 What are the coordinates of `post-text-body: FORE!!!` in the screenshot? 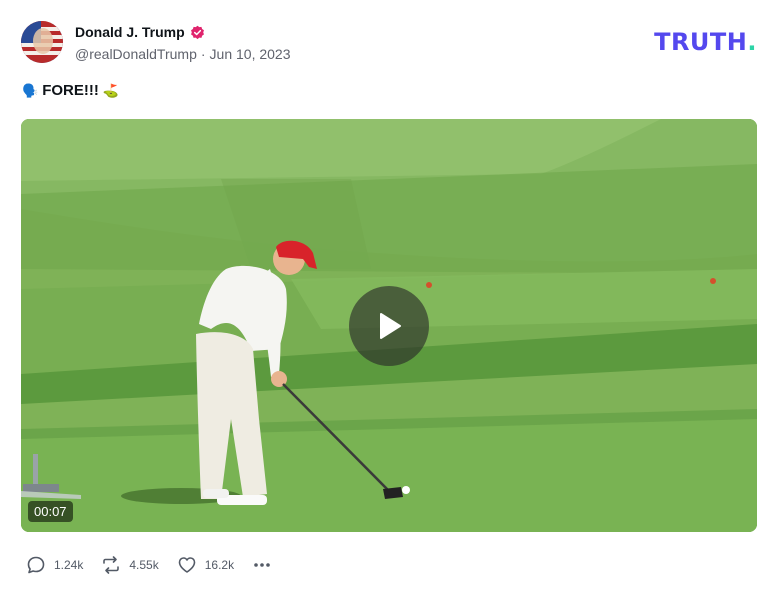 It's located at (70, 90).